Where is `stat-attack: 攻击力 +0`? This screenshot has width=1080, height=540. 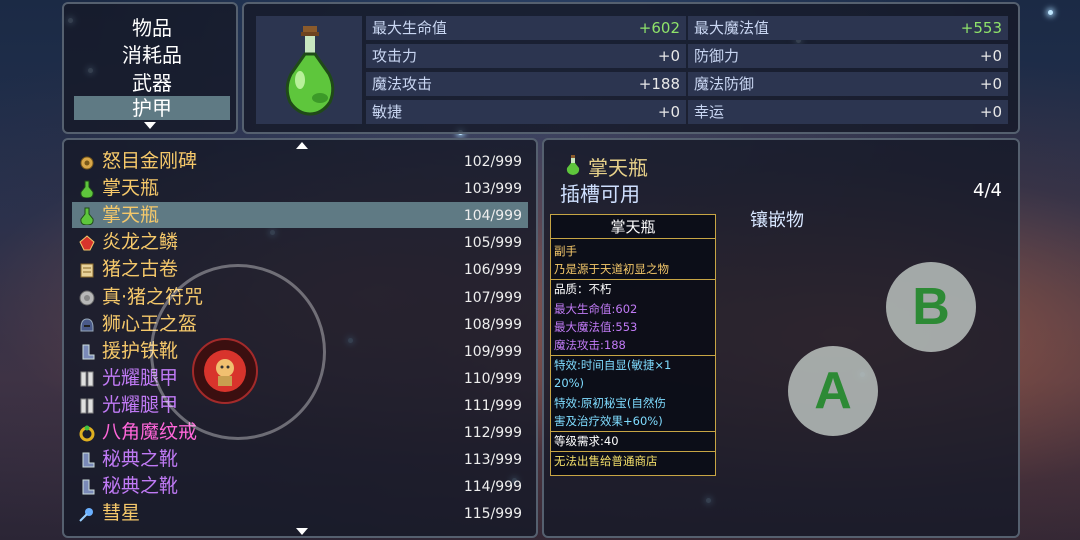
stat-attack: 攻击力 +0 is located at coordinates (526, 56).